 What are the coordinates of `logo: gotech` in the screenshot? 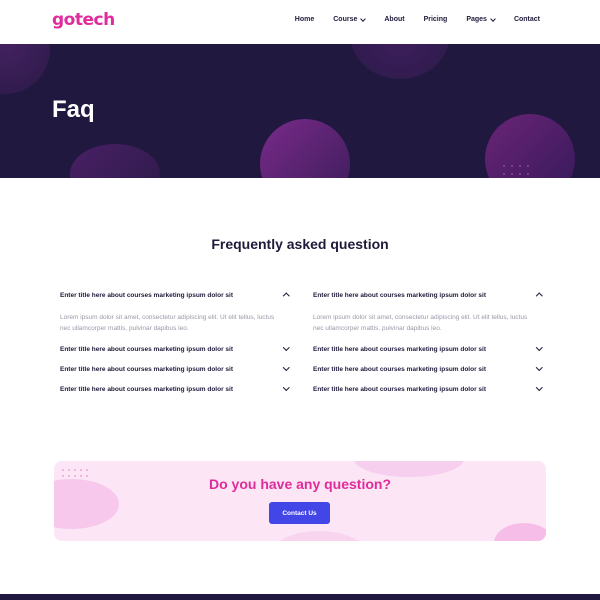 It's located at (83, 20).